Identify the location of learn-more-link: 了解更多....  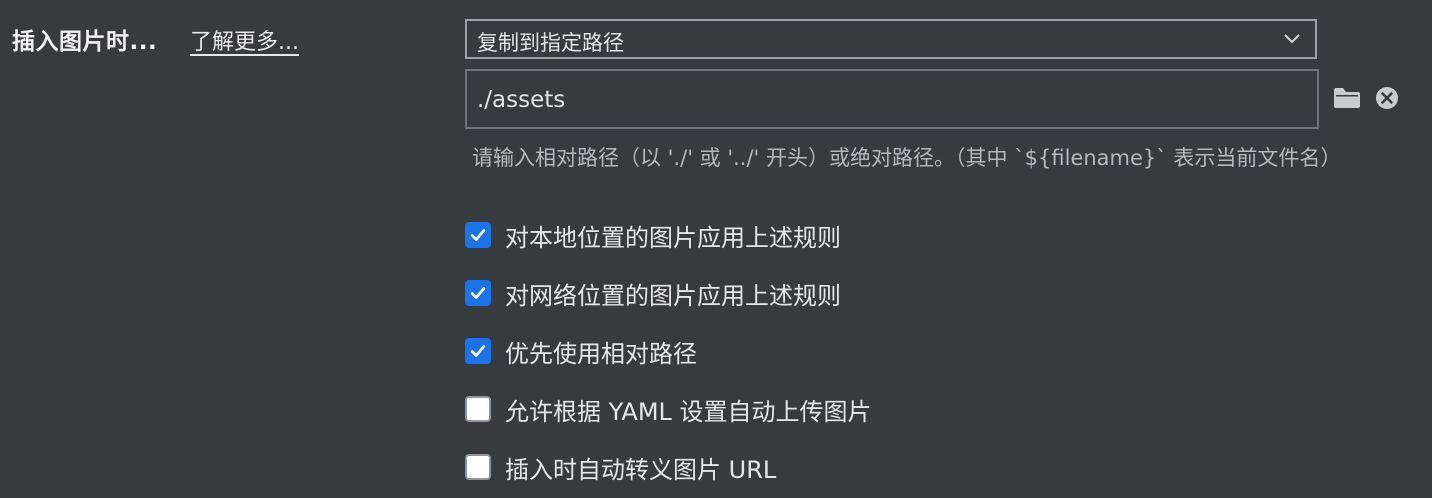
(244, 40).